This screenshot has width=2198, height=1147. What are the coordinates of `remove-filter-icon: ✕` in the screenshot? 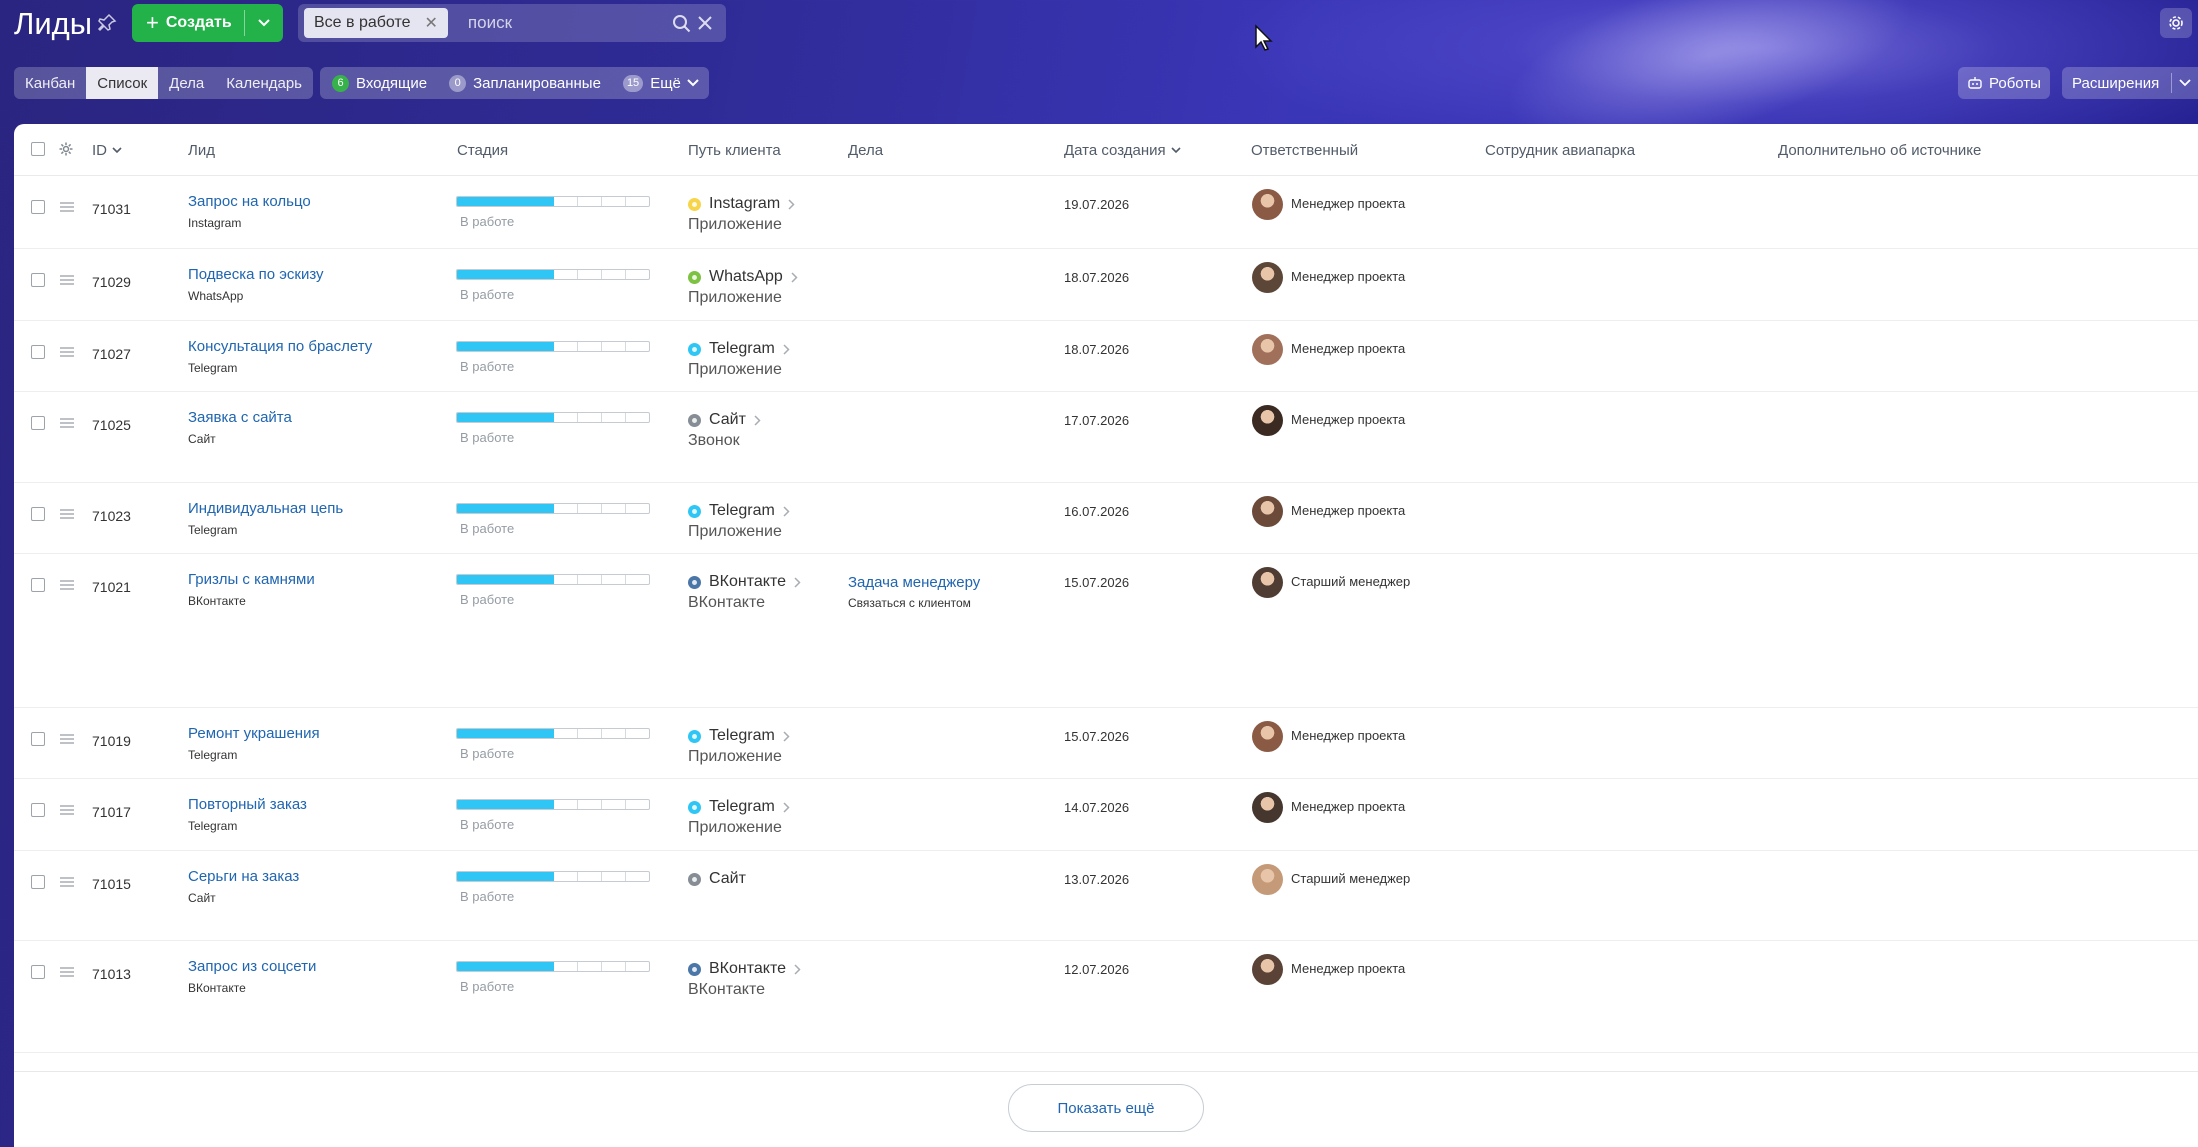 It's located at (431, 23).